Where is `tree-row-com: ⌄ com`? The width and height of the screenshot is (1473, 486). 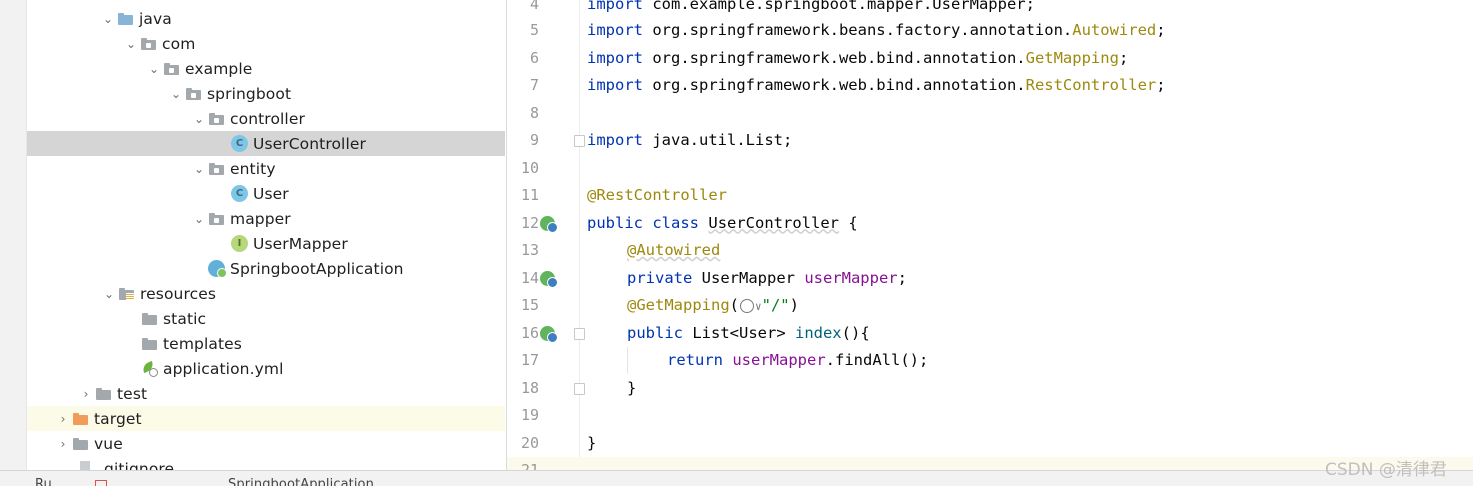 tree-row-com: ⌄ com is located at coordinates (266, 43).